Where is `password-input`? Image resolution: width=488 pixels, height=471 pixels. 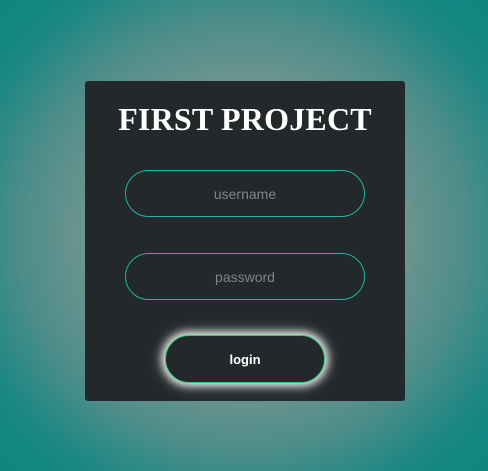 password-input is located at coordinates (245, 276).